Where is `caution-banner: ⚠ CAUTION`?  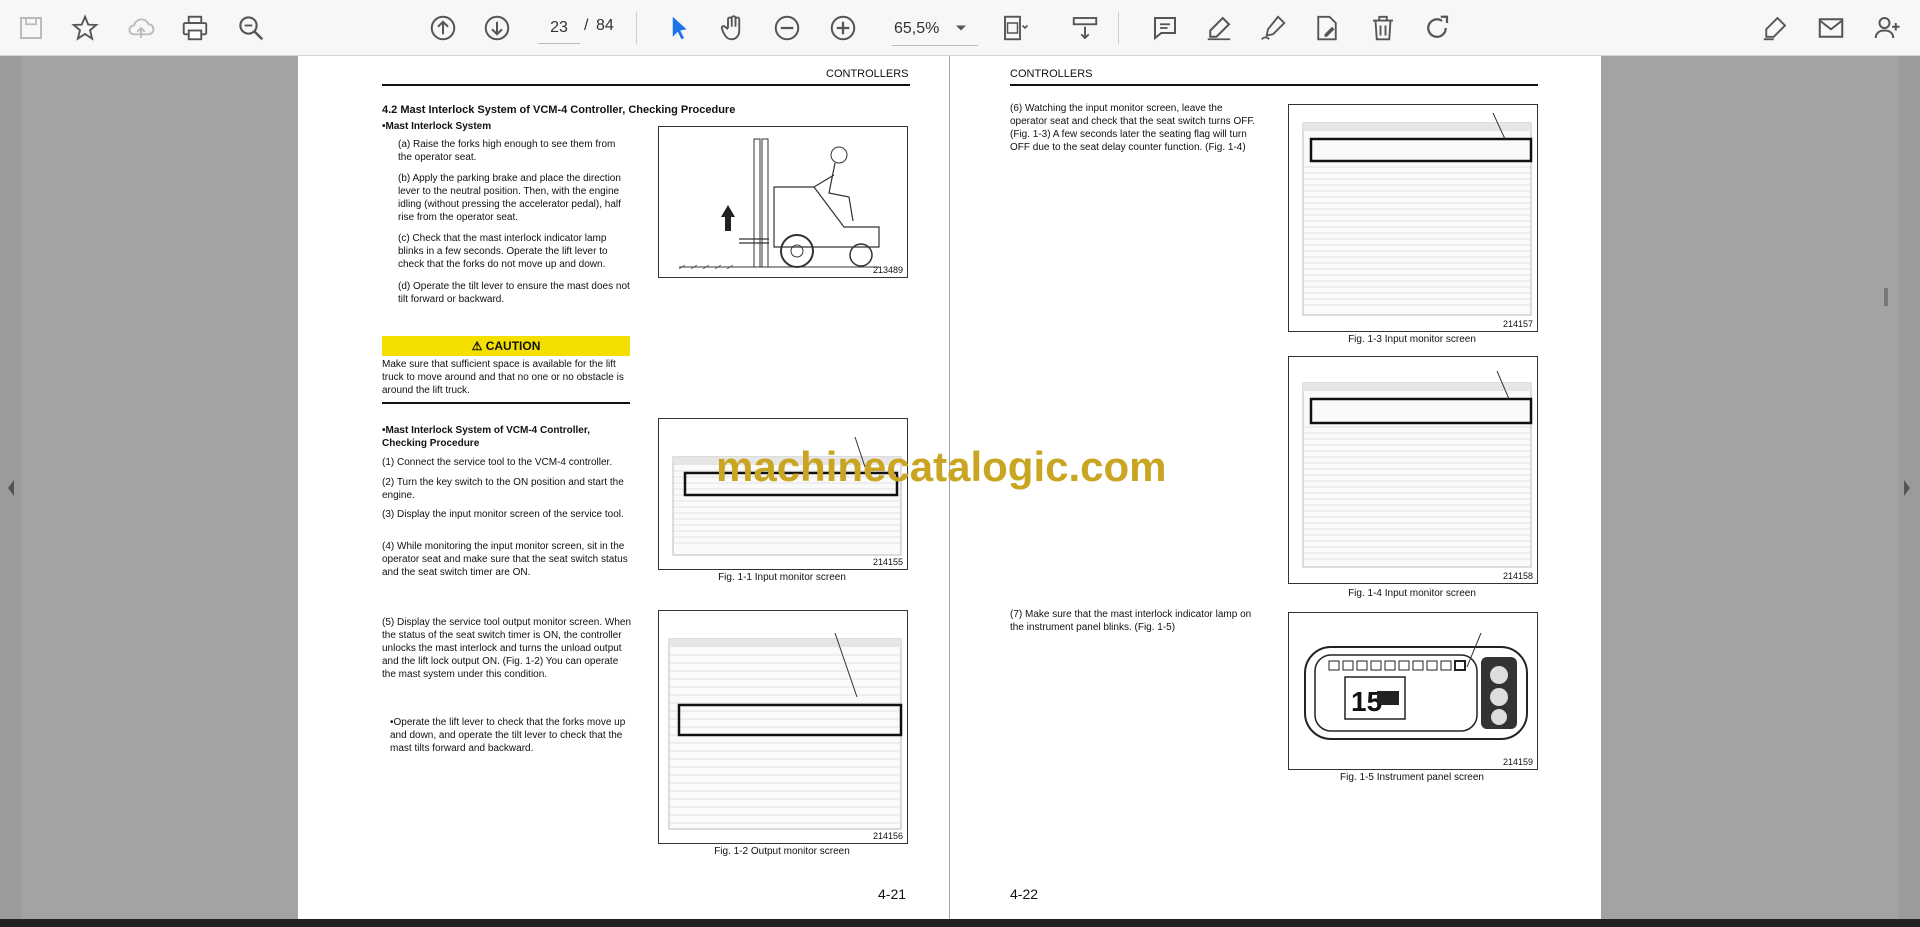
caution-banner: ⚠ CAUTION is located at coordinates (506, 346).